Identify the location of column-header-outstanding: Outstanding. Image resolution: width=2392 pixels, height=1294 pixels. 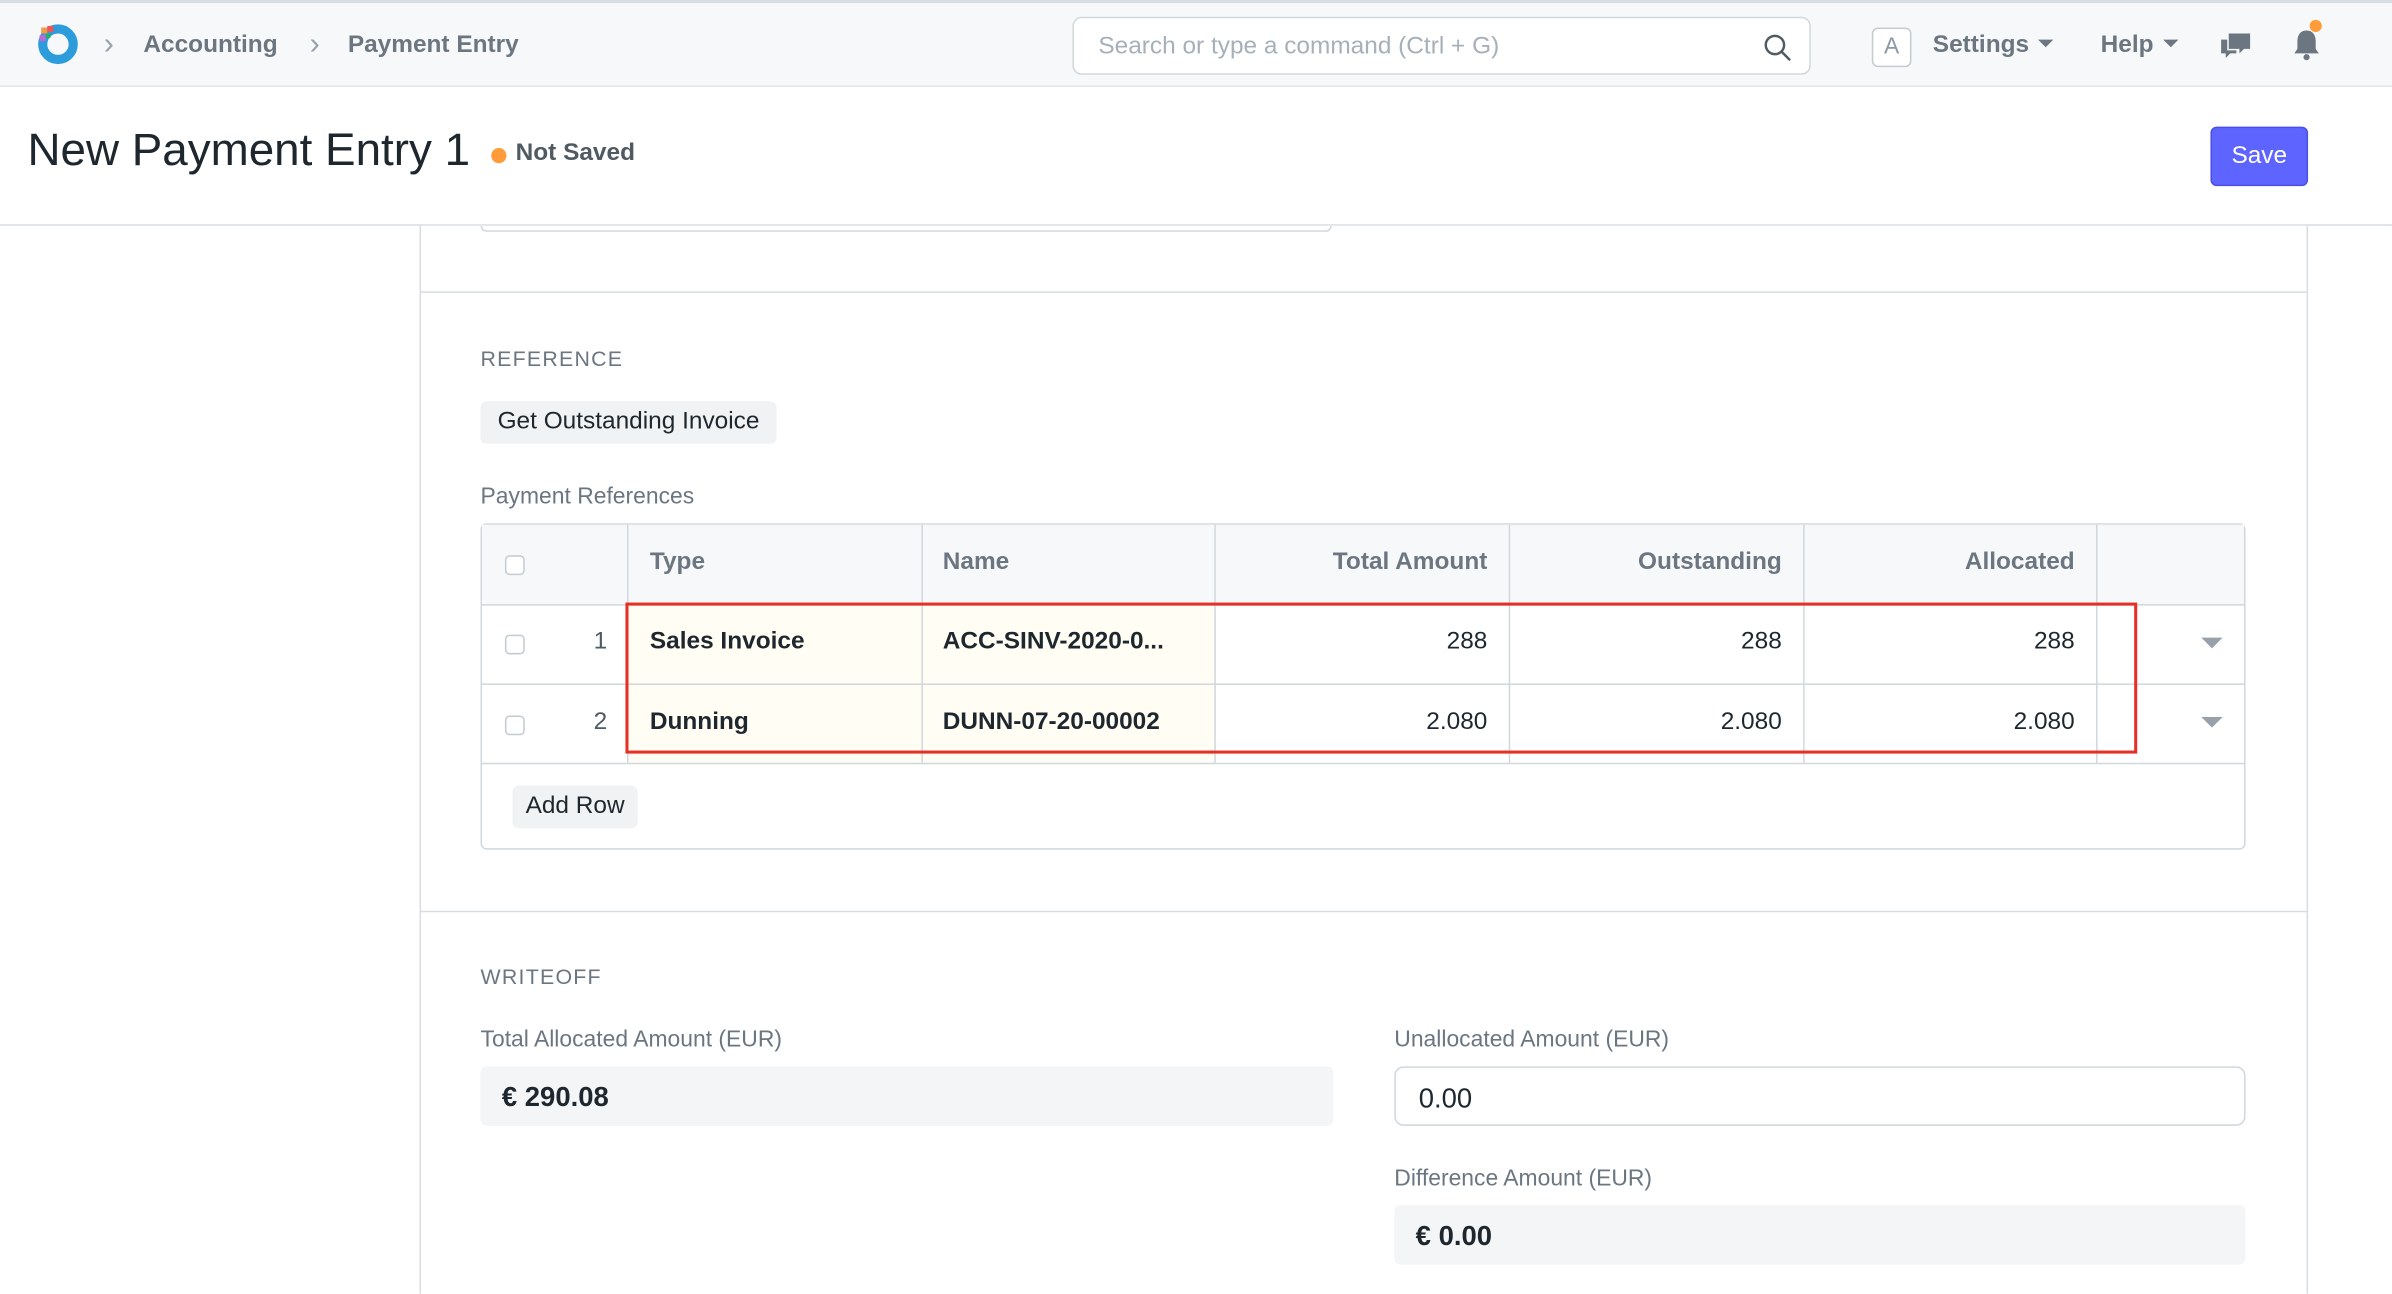
(1710, 562).